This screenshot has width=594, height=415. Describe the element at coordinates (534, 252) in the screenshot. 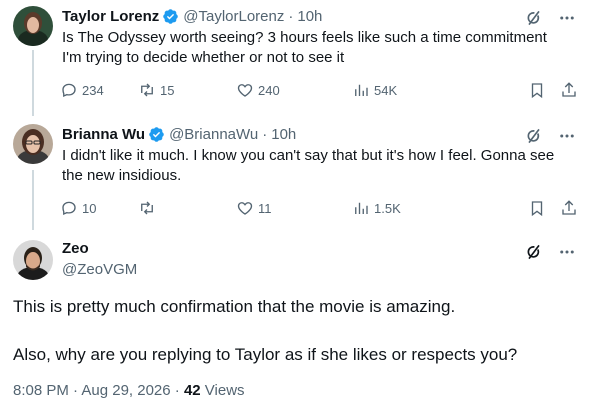

I see `grok-icon` at that location.